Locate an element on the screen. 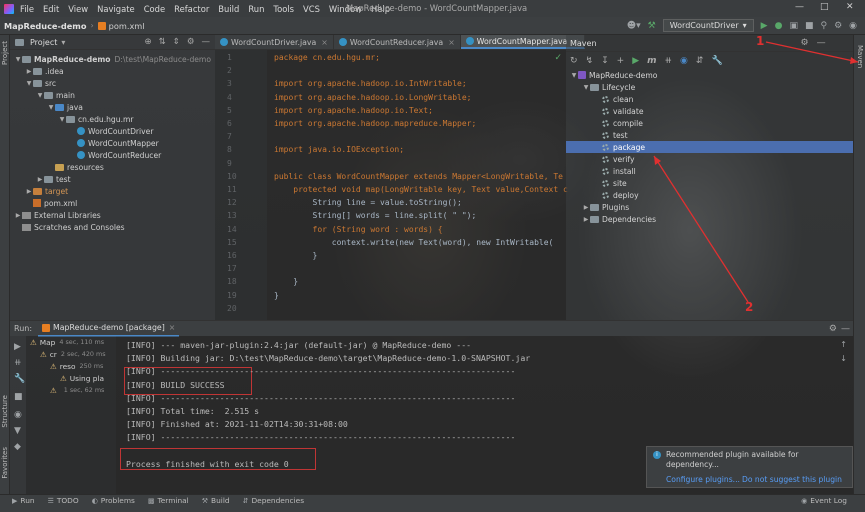 This screenshot has width=865, height=512. run-tree-item: ⚠ Map 4 sec, 110 ms is located at coordinates (71, 342).